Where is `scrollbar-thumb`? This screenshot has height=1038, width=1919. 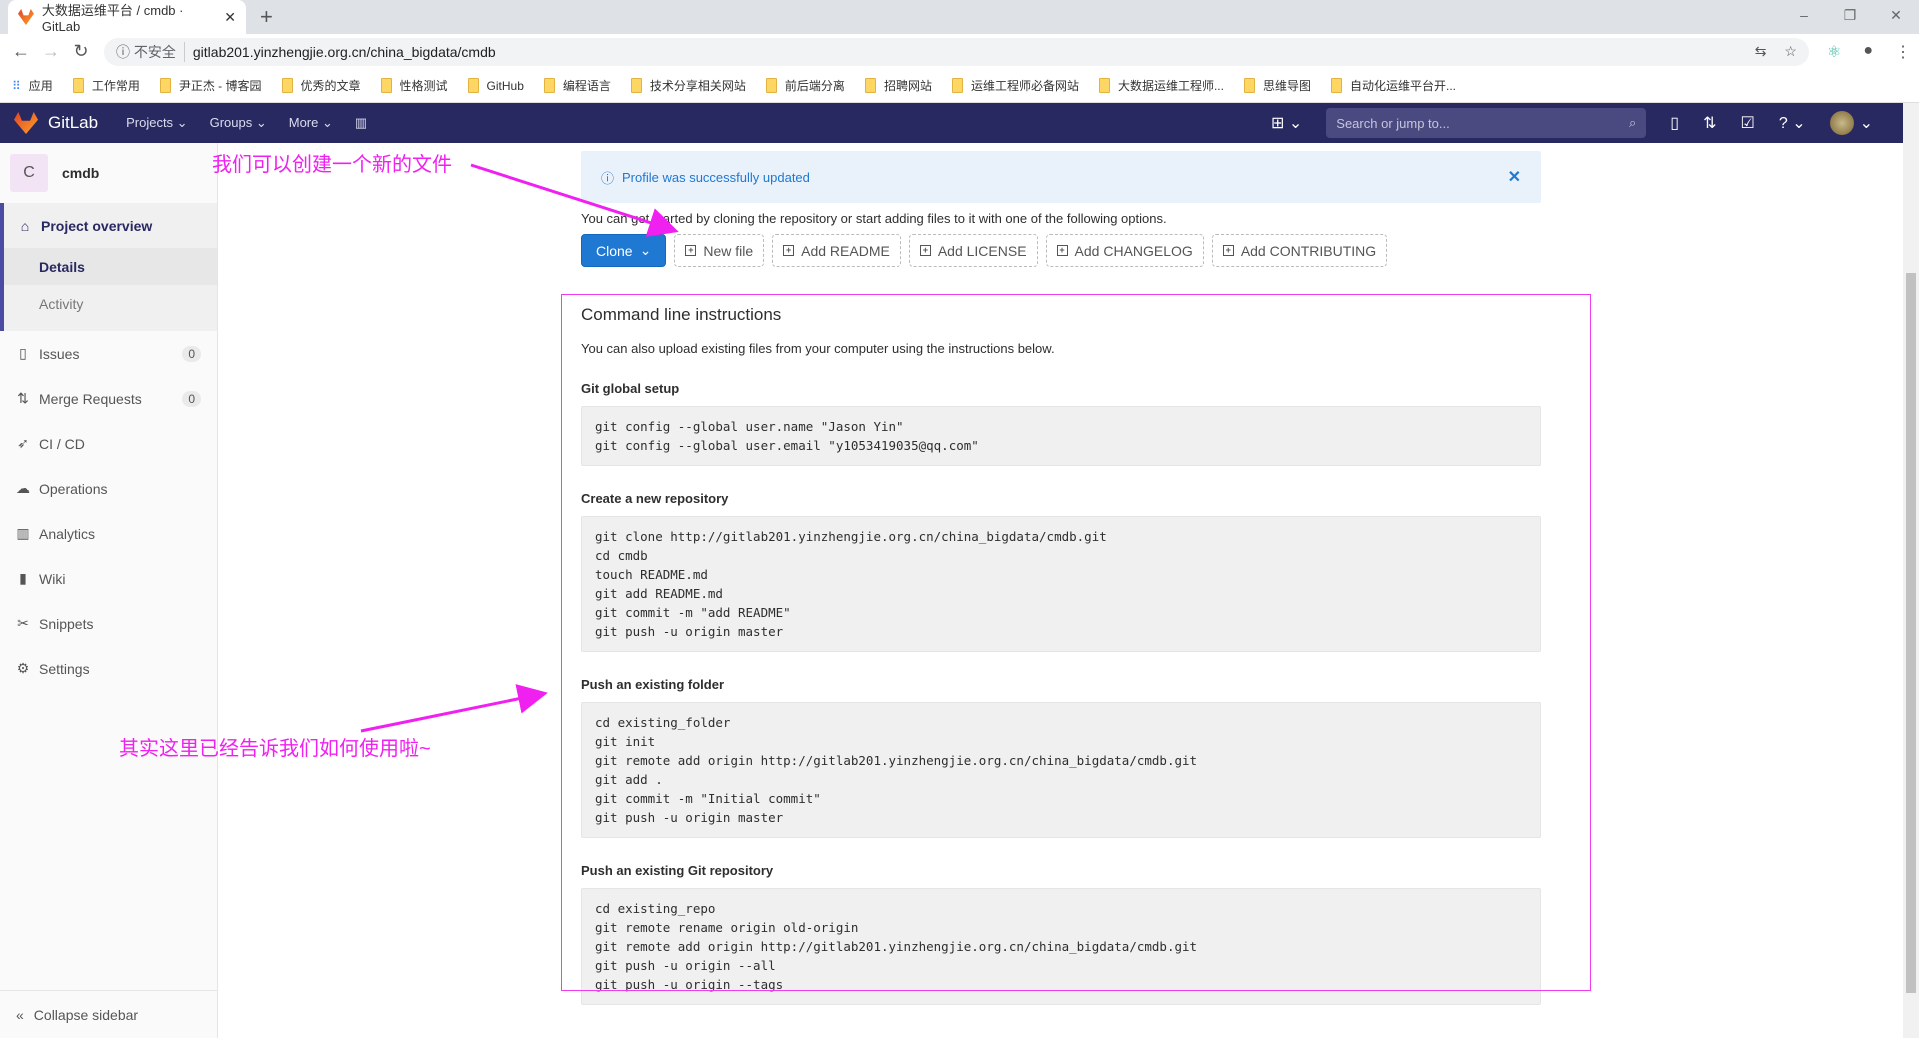
scrollbar-thumb is located at coordinates (1911, 633).